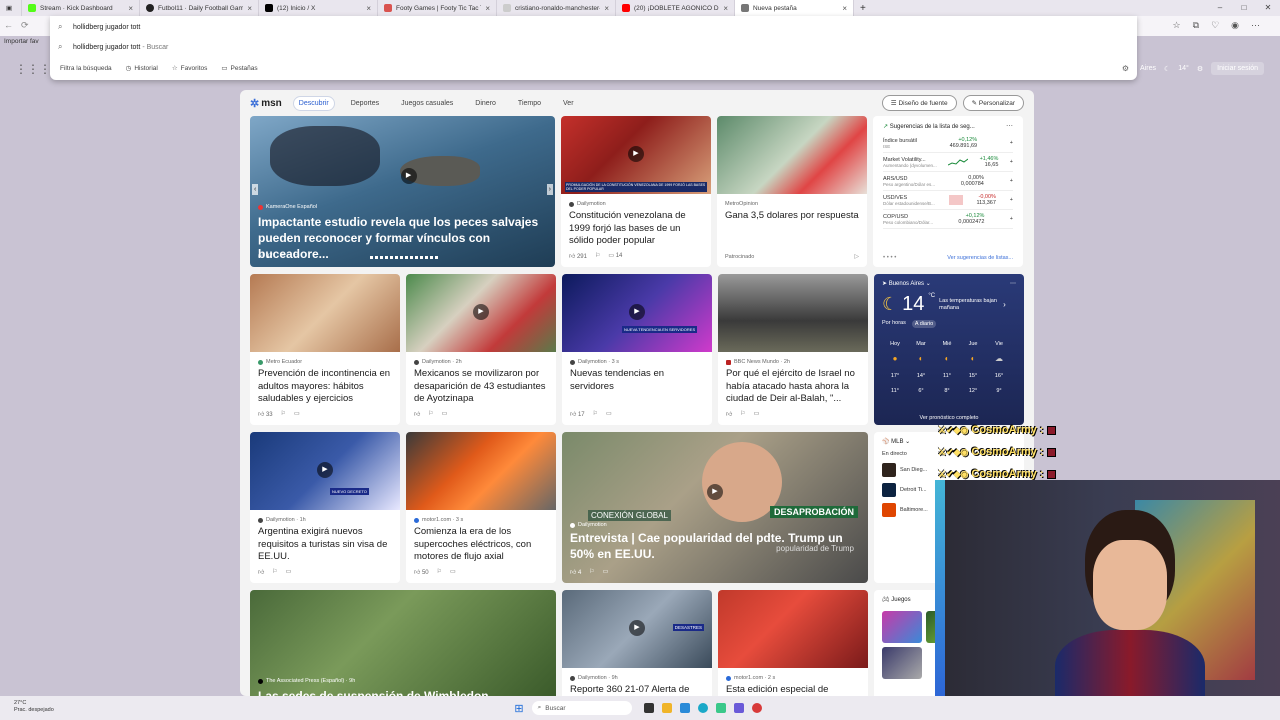 This screenshot has width=1280, height=720. I want to click on personalize-button: ✎ Personalizar, so click(993, 103).